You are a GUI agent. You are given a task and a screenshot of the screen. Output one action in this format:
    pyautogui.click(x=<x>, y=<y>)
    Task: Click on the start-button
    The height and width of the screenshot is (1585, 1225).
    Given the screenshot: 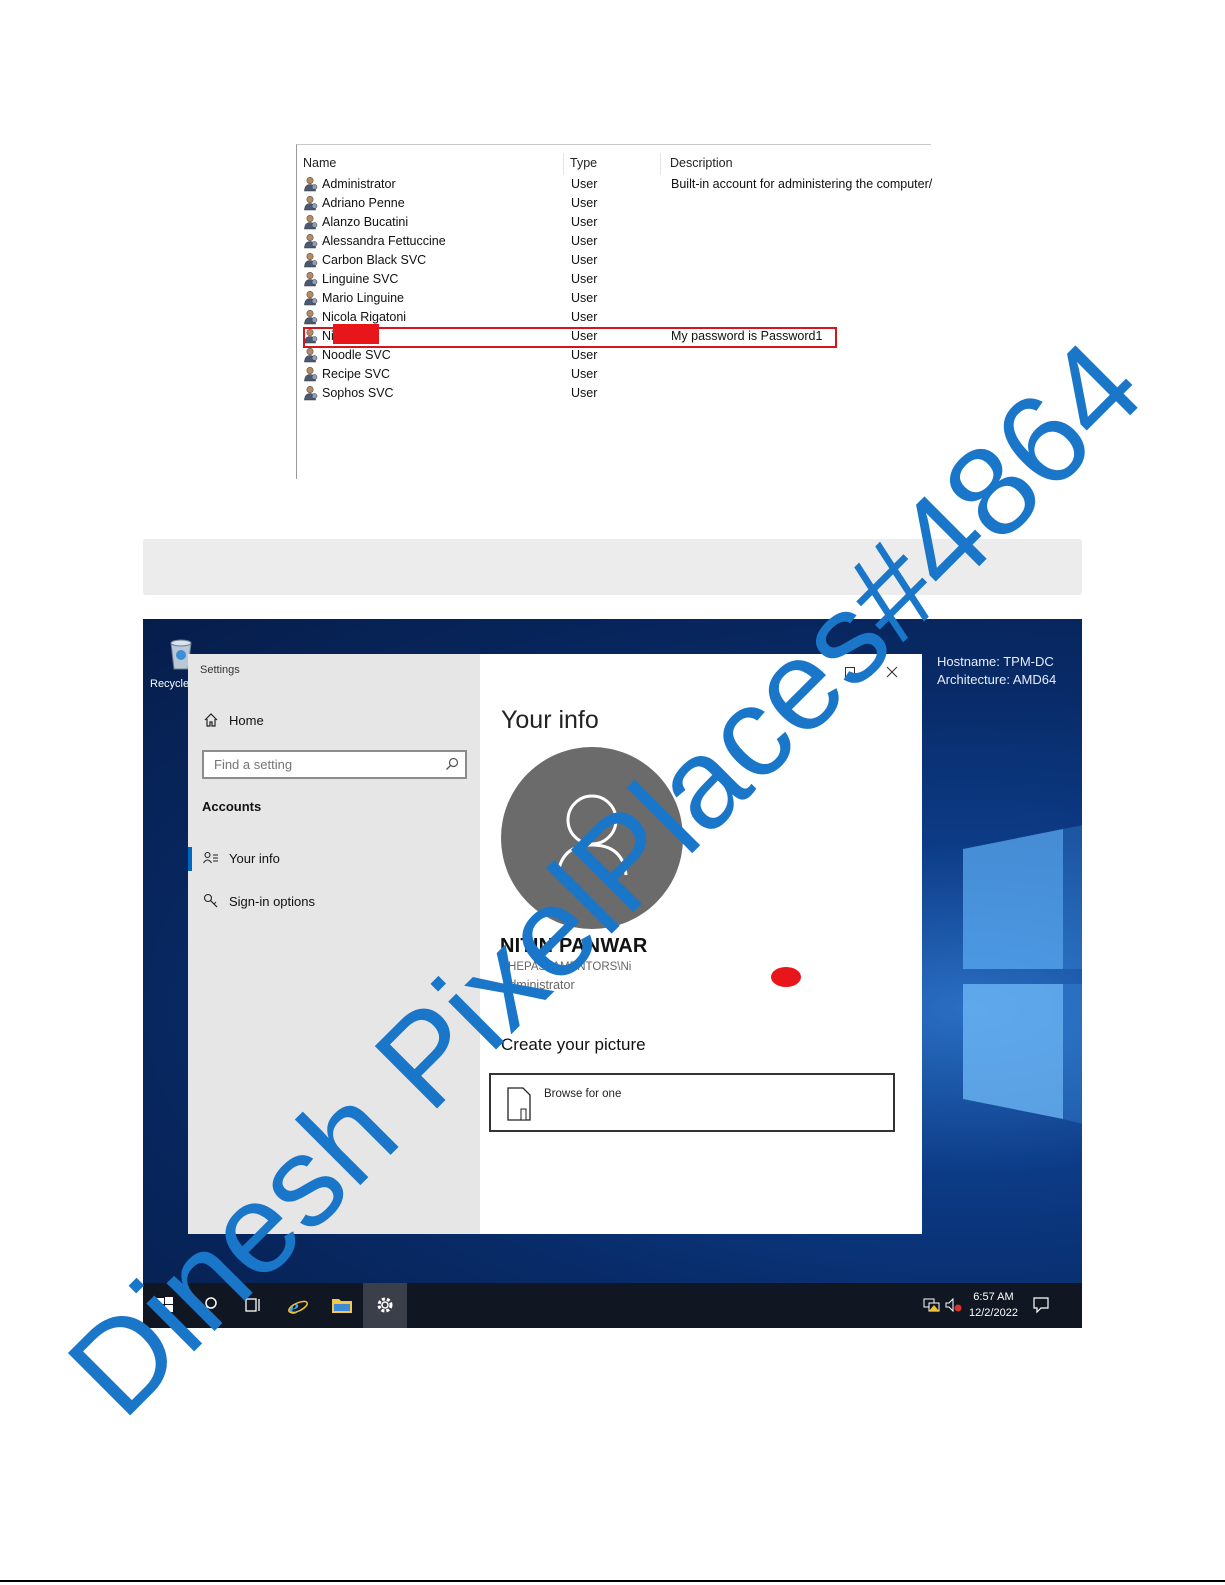 What is the action you would take?
    pyautogui.click(x=165, y=1305)
    